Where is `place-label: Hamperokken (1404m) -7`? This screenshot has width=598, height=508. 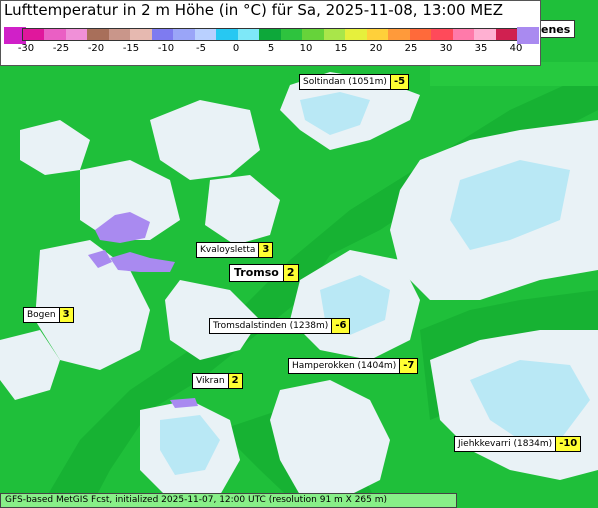
place-label: Hamperokken (1404m) -7 is located at coordinates (353, 366).